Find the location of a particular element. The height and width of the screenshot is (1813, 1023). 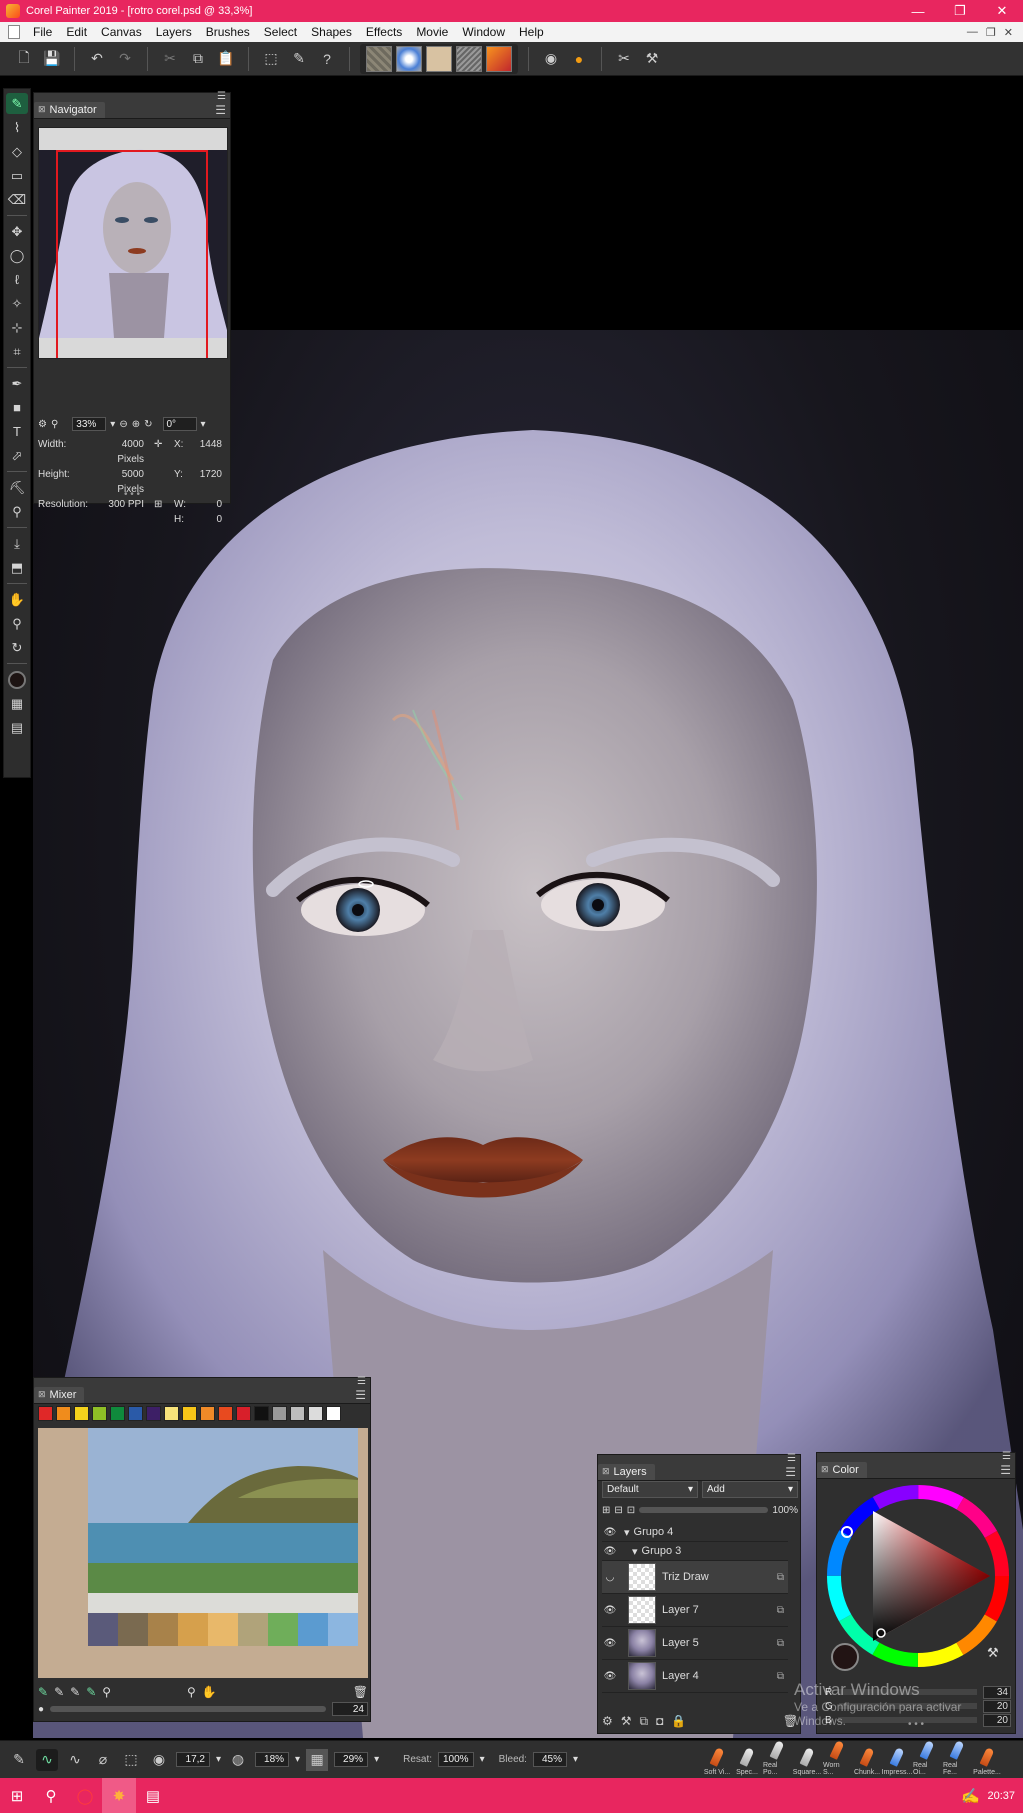

doc-minimize-button: — is located at coordinates (972, 32).